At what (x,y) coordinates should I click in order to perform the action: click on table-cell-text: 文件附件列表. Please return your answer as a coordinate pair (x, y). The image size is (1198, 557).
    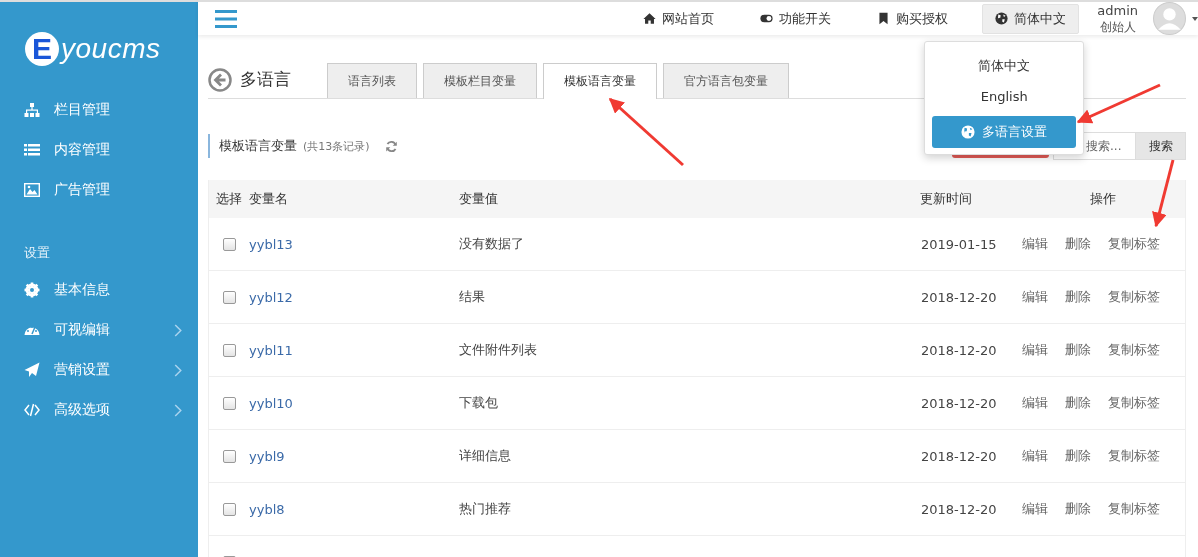
    Looking at the image, I should click on (498, 350).